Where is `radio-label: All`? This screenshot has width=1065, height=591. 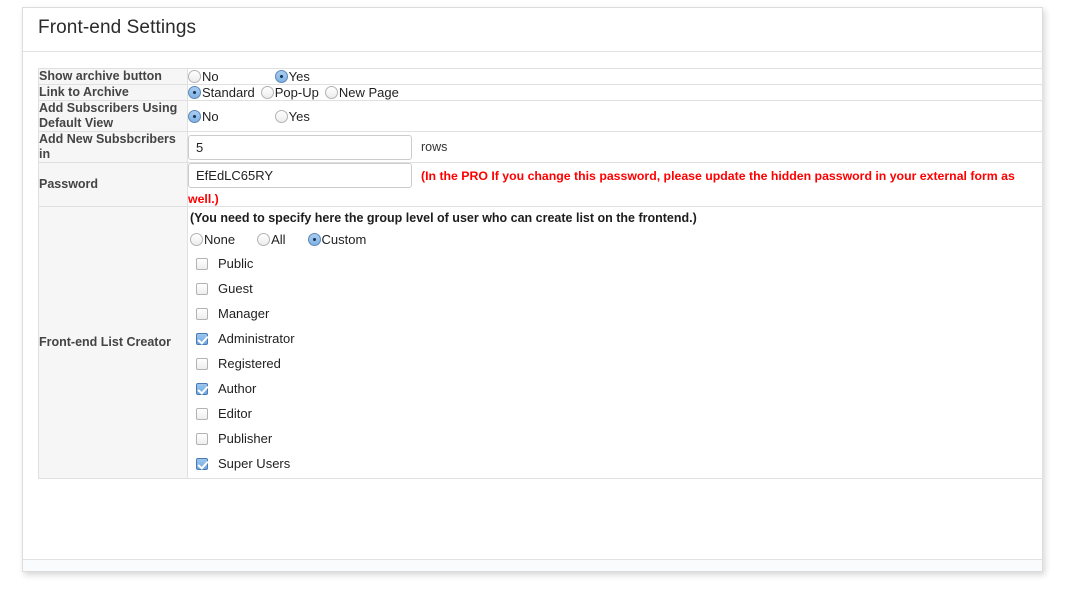 radio-label: All is located at coordinates (278, 239).